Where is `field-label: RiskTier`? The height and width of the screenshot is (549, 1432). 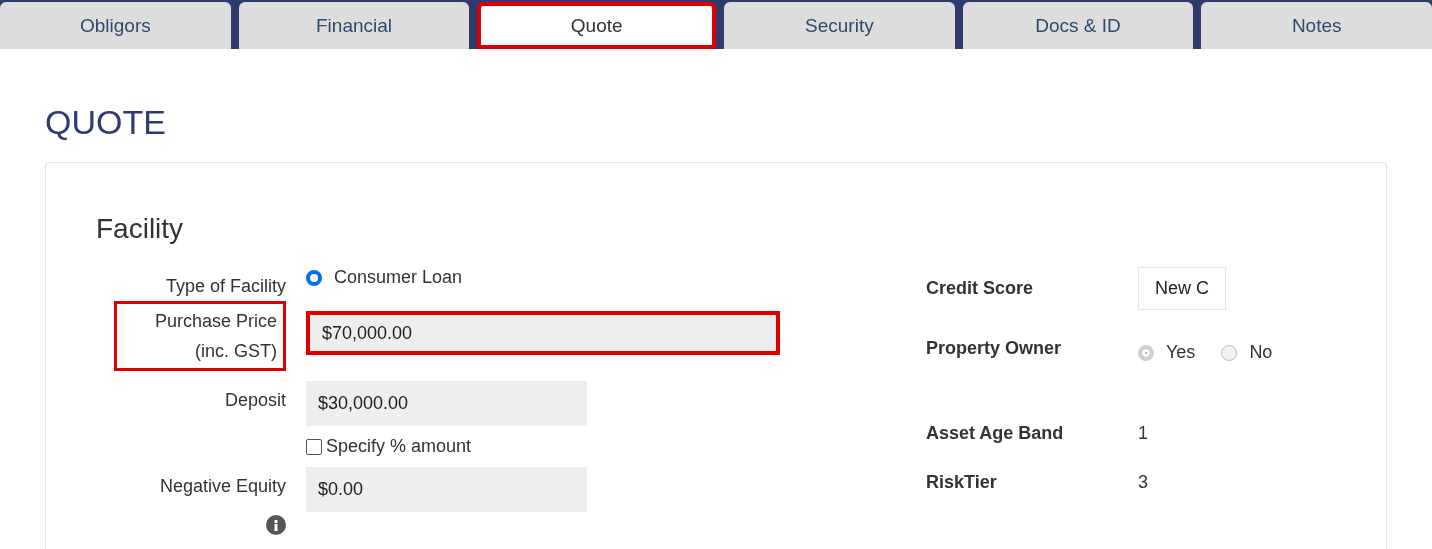
field-label: RiskTier is located at coordinates (962, 482).